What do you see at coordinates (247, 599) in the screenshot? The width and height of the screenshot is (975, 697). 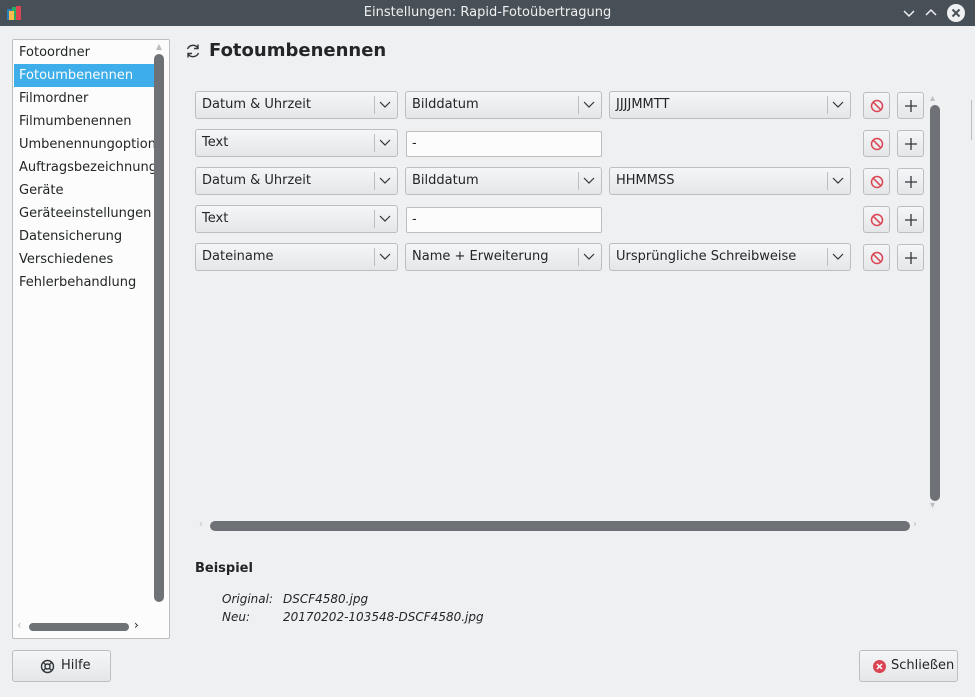 I see `example-original-label: Original:` at bounding box center [247, 599].